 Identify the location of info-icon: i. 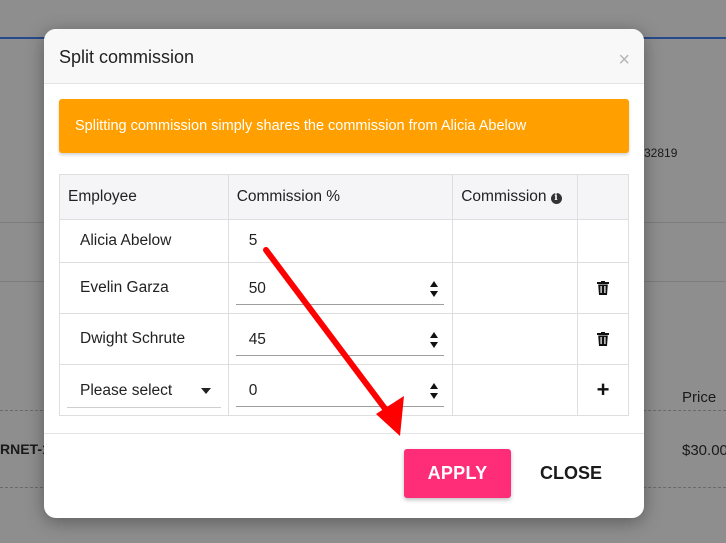
(556, 198).